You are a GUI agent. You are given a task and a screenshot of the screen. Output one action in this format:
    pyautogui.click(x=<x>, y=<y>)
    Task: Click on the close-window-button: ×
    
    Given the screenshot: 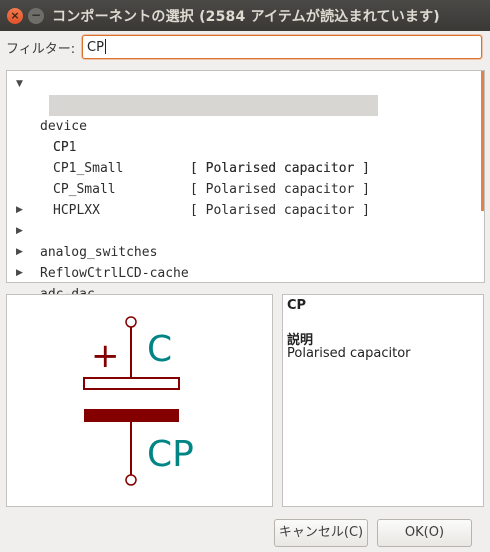 What is the action you would take?
    pyautogui.click(x=15, y=16)
    